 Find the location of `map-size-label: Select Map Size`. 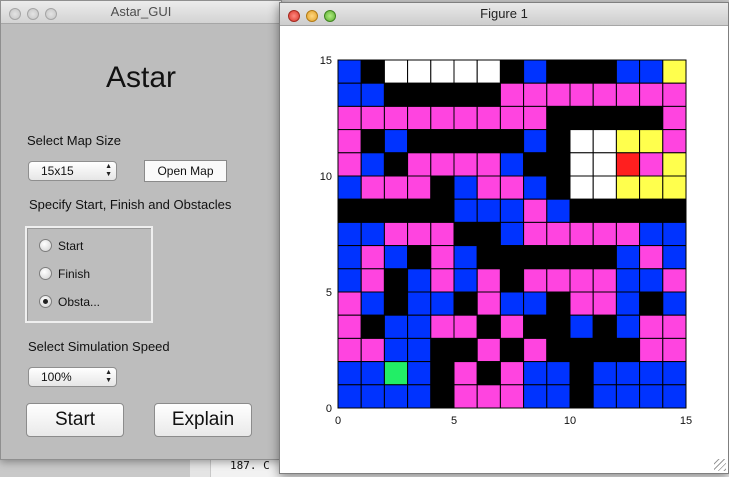

map-size-label: Select Map Size is located at coordinates (74, 140).